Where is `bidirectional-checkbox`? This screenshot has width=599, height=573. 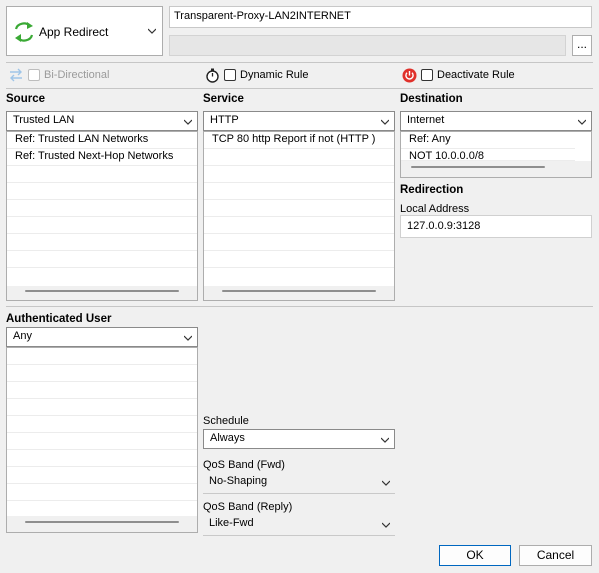 bidirectional-checkbox is located at coordinates (34, 75).